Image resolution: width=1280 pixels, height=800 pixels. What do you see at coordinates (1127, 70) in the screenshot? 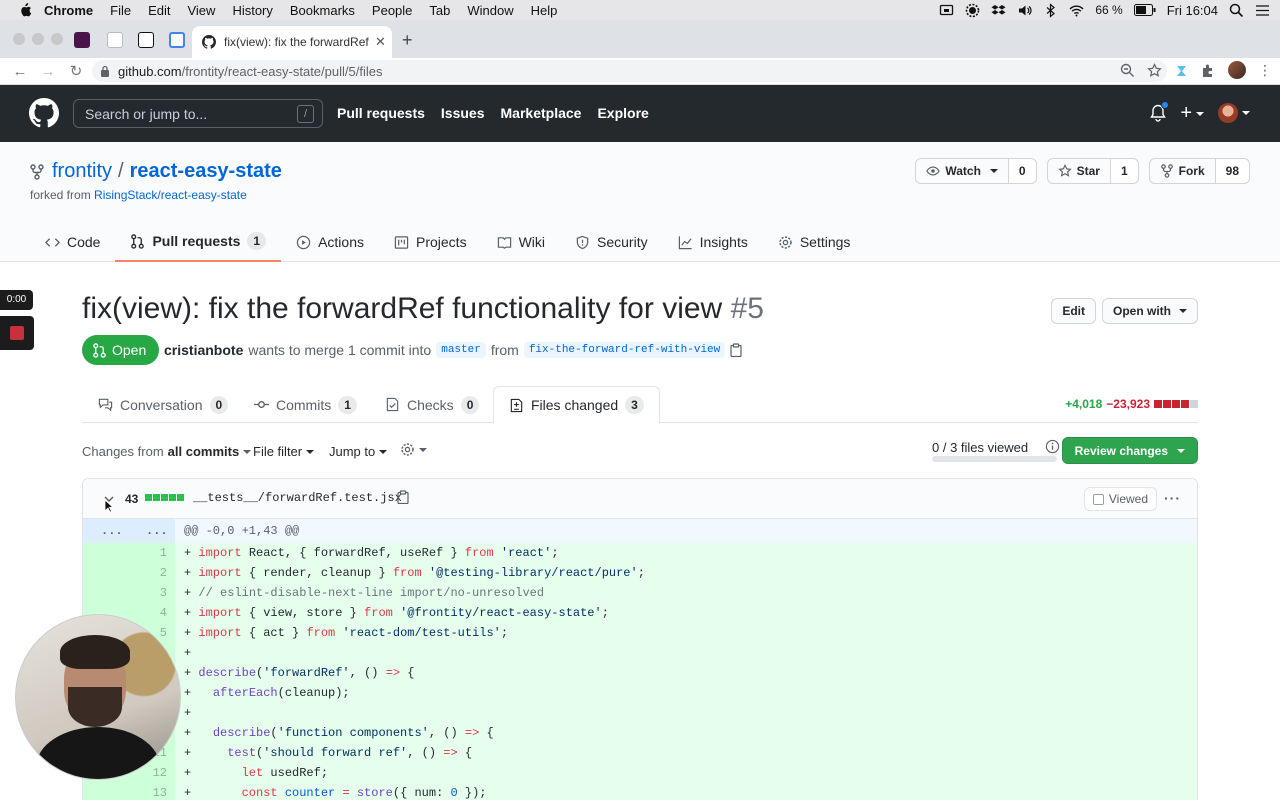
I see `zoom-icon` at bounding box center [1127, 70].